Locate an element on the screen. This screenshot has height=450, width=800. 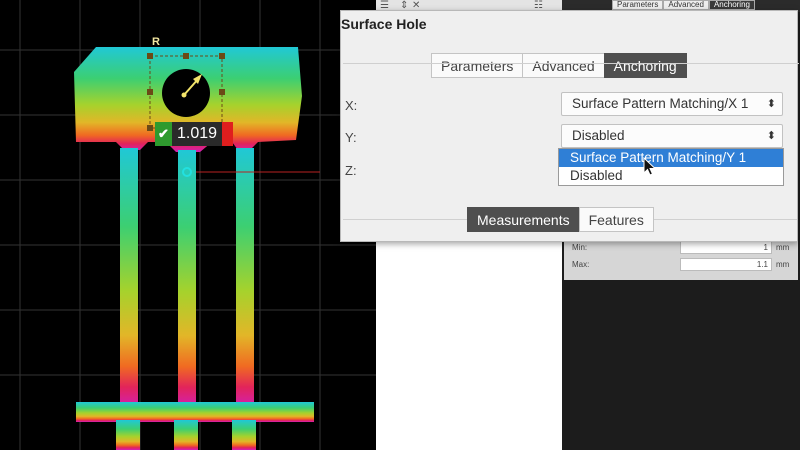
min-input: 1 is located at coordinates (726, 247).